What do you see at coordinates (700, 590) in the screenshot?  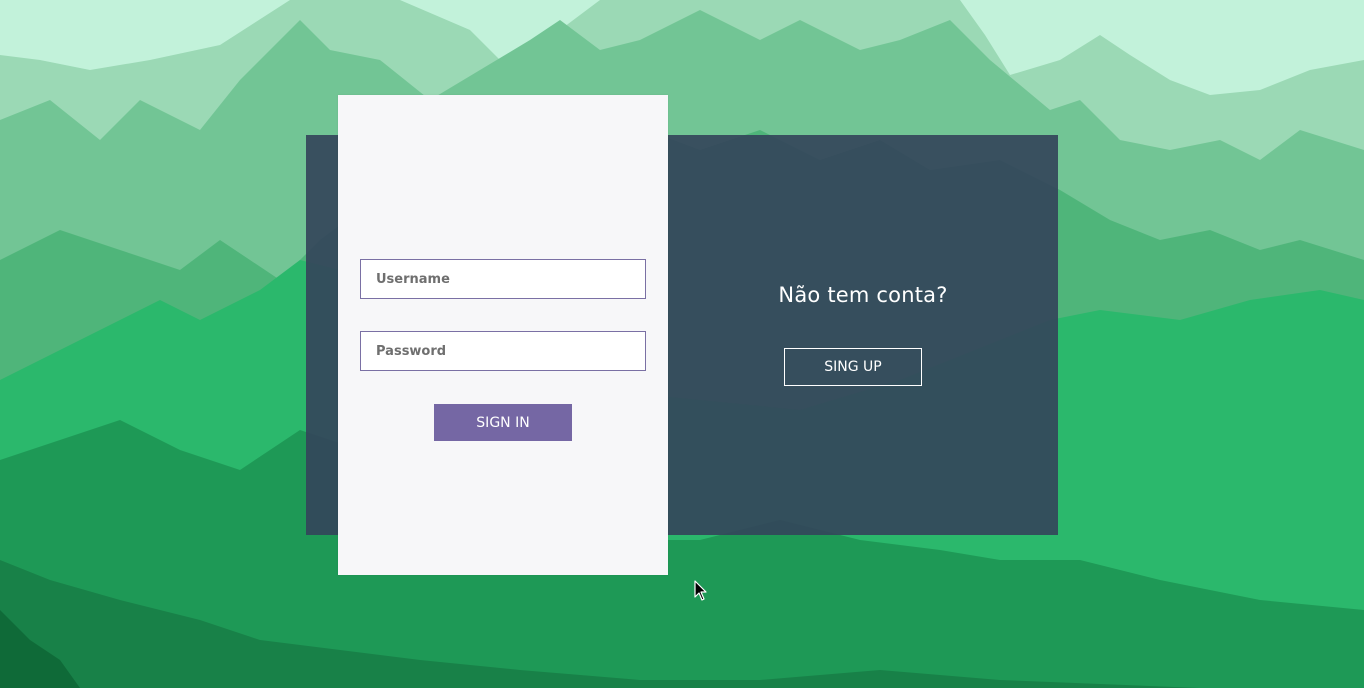 I see `mouse-pointer-icon` at bounding box center [700, 590].